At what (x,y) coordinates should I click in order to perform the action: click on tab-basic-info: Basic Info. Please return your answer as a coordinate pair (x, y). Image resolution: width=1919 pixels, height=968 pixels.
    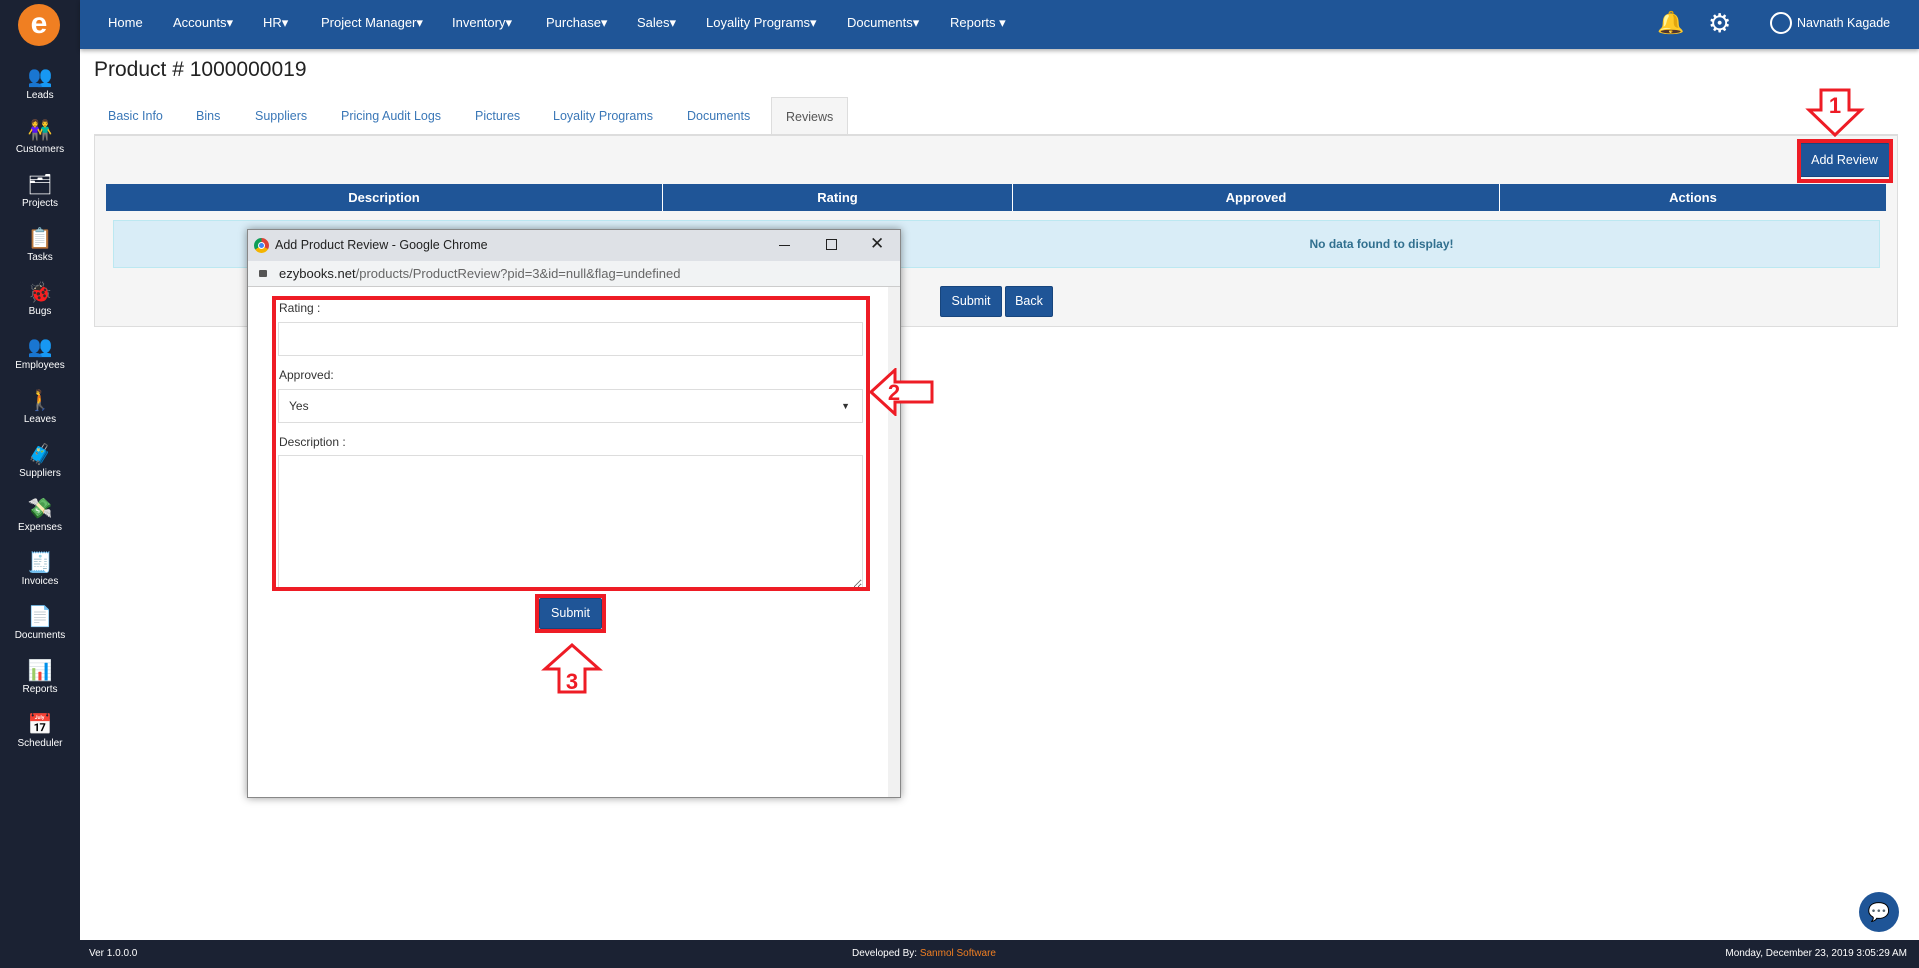
    Looking at the image, I should click on (135, 116).